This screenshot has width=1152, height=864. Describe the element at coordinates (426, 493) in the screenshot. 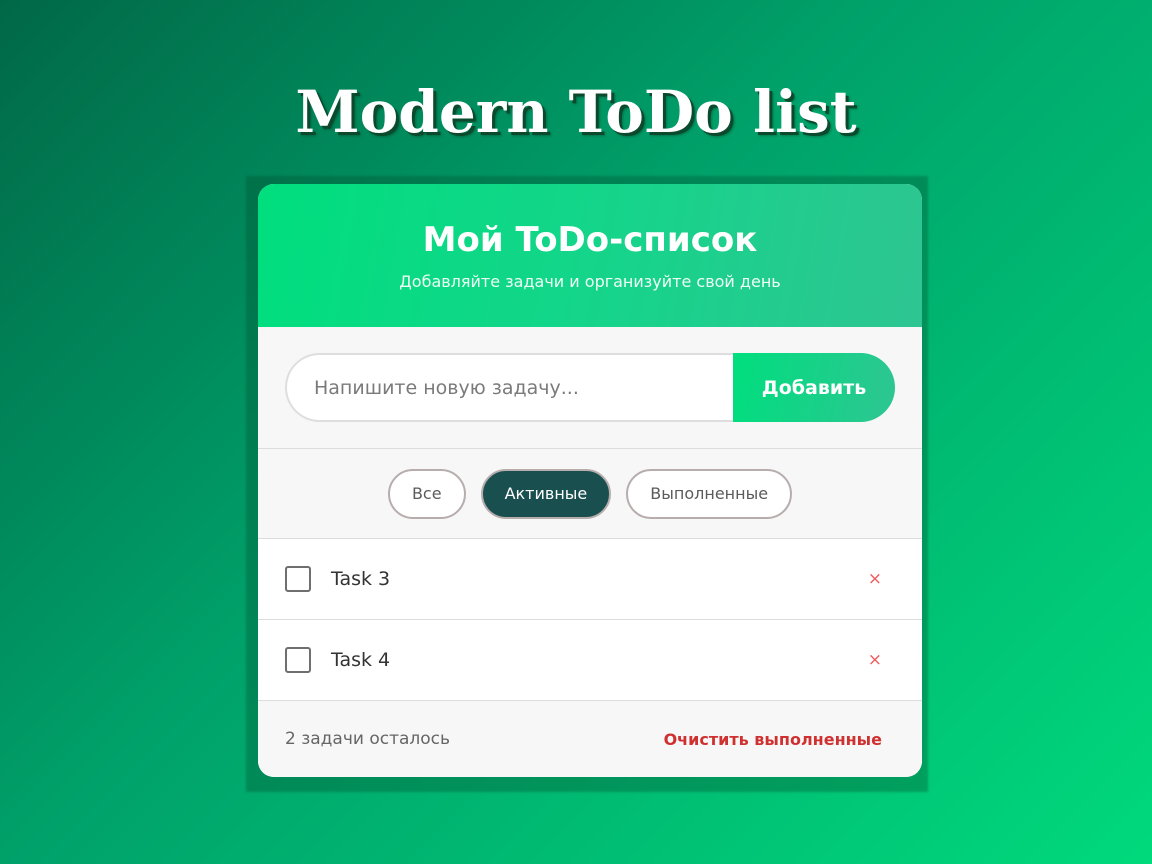

I see `filter-all-button: Все` at that location.